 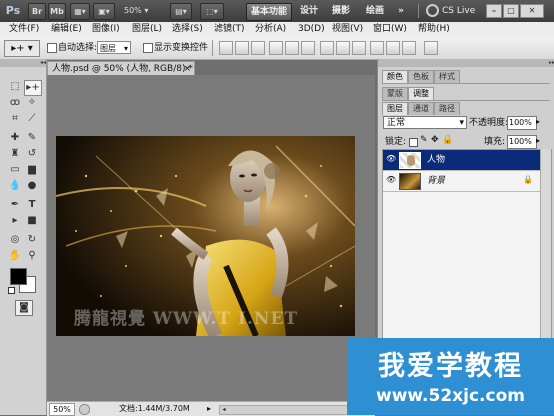 I want to click on mini-bridge-button: Mb, so click(x=57, y=11).